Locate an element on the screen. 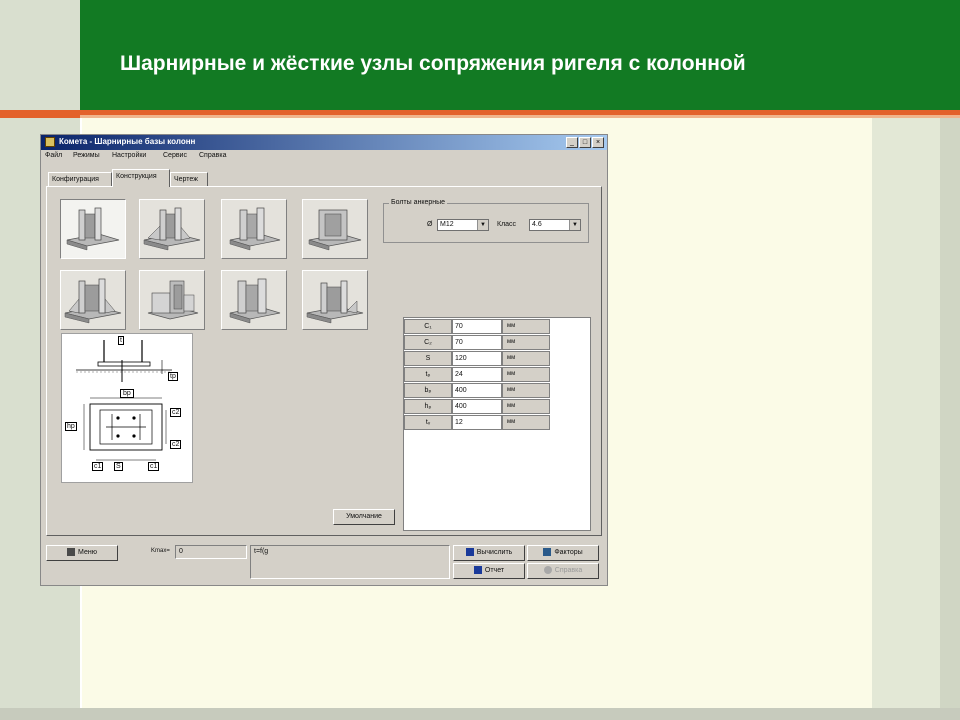 This screenshot has width=960, height=720. minimize-button: _ is located at coordinates (572, 142).